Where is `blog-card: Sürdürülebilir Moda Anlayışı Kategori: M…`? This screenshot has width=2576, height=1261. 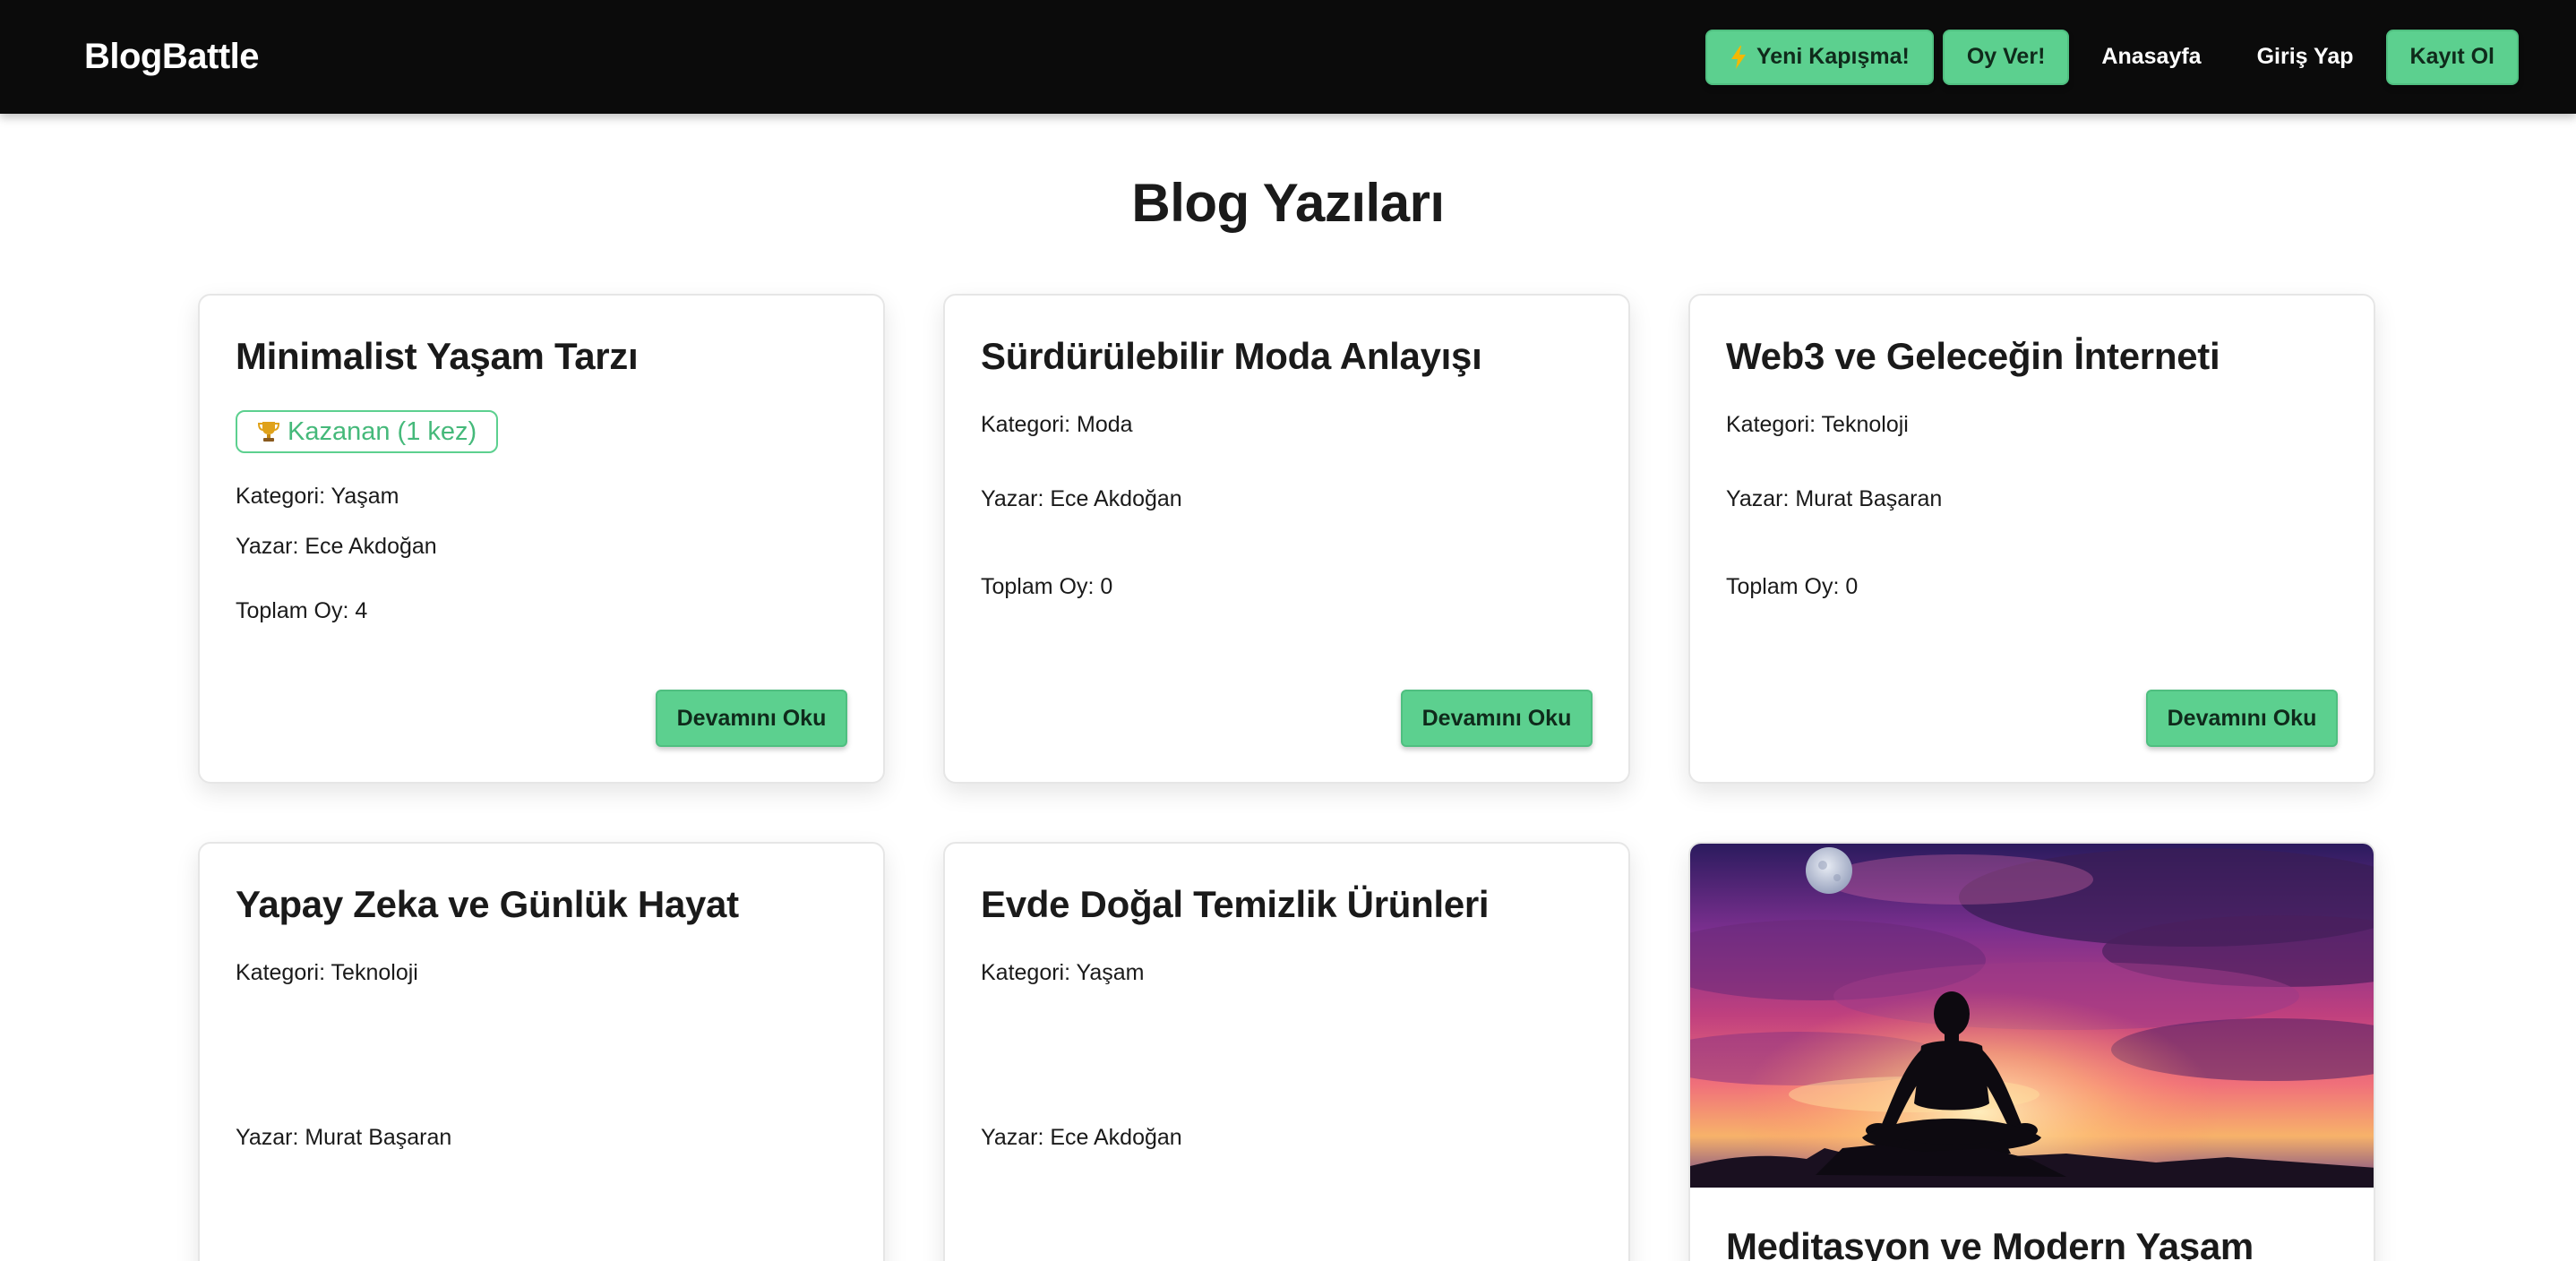
blog-card: Sürdürülebilir Moda Anlayışı Kategori: M… is located at coordinates (1286, 539).